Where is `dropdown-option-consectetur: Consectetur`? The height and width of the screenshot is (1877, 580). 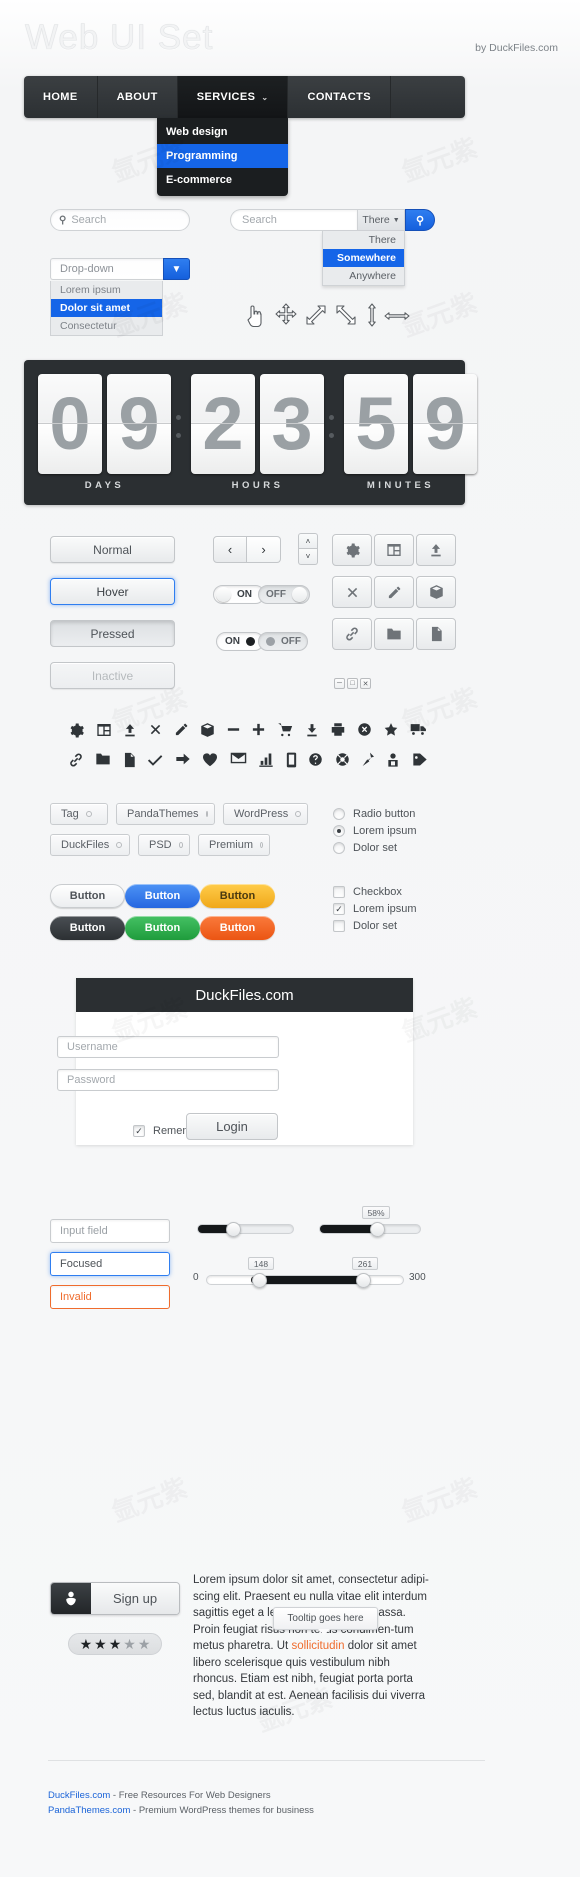
dropdown-option-consectetur: Consectetur is located at coordinates (106, 326).